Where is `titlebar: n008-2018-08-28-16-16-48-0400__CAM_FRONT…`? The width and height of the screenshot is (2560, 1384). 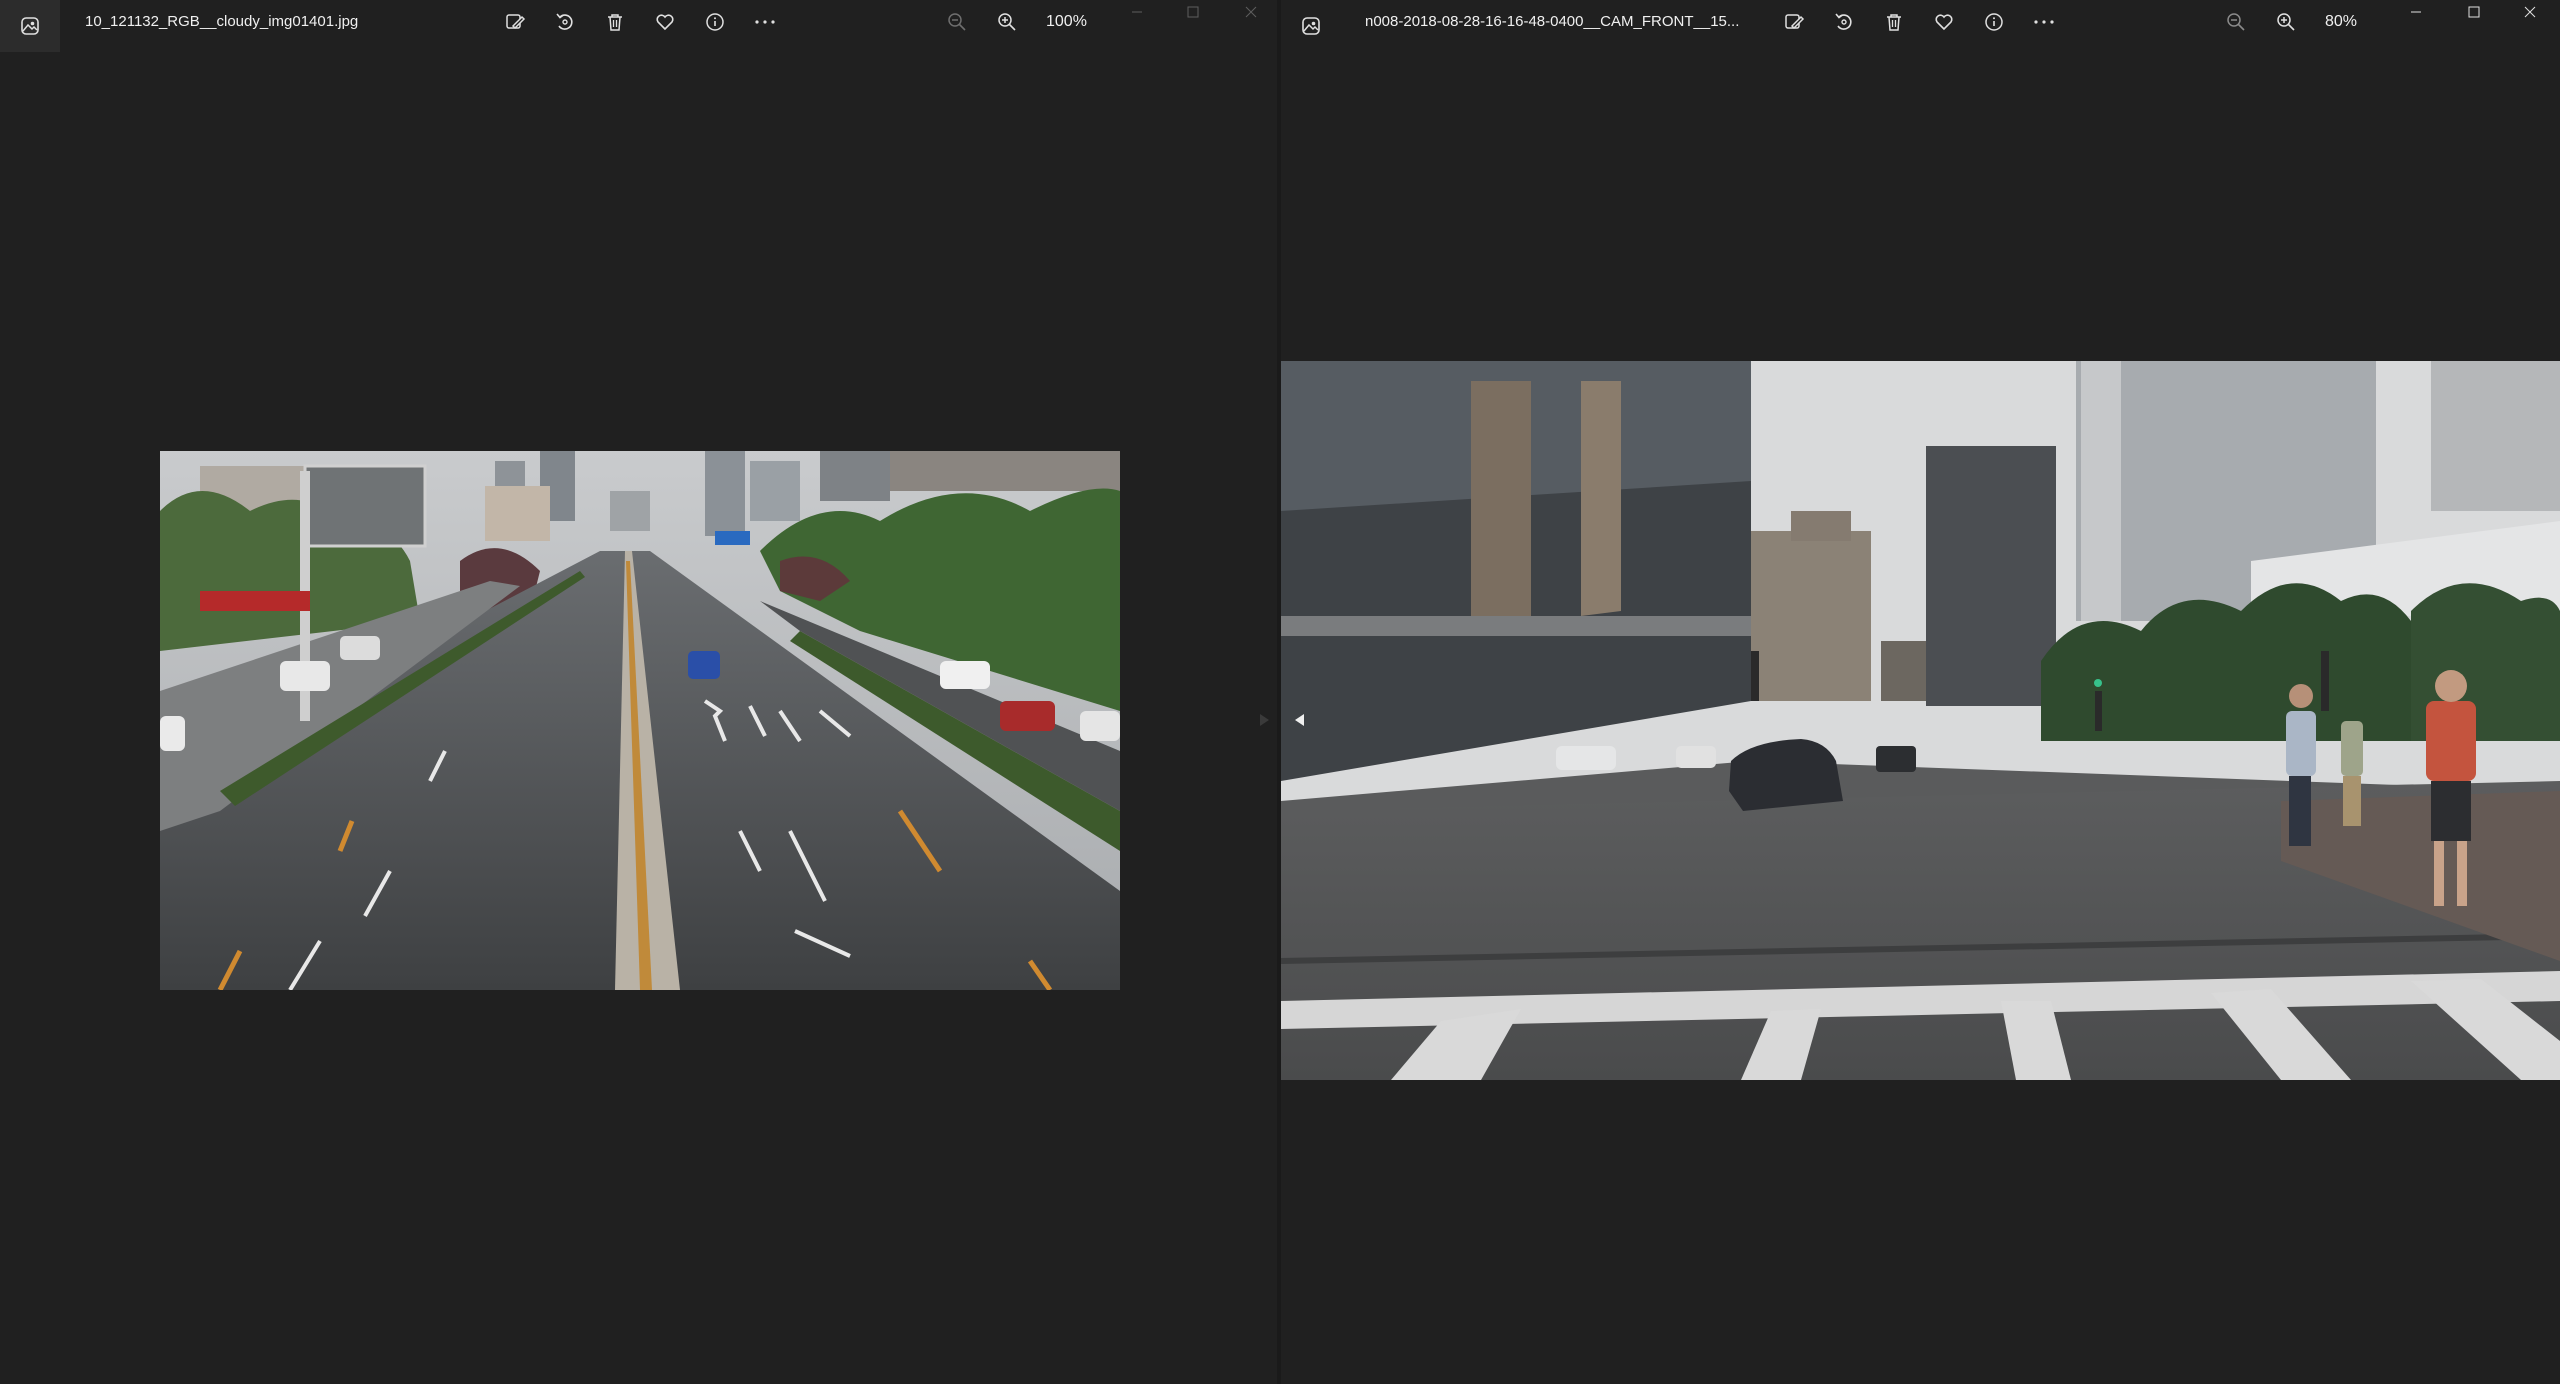
titlebar: n008-2018-08-28-16-16-48-0400__CAM_FRONT… is located at coordinates (1920, 26).